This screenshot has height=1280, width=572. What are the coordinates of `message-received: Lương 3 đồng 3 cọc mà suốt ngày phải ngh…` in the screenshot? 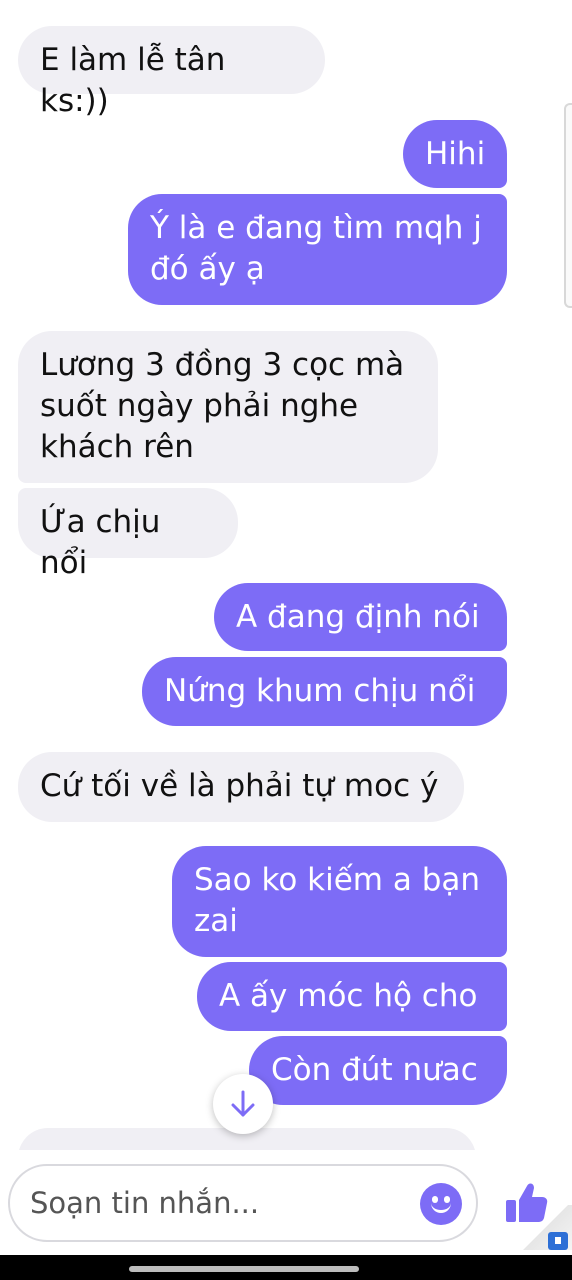 It's located at (228, 407).